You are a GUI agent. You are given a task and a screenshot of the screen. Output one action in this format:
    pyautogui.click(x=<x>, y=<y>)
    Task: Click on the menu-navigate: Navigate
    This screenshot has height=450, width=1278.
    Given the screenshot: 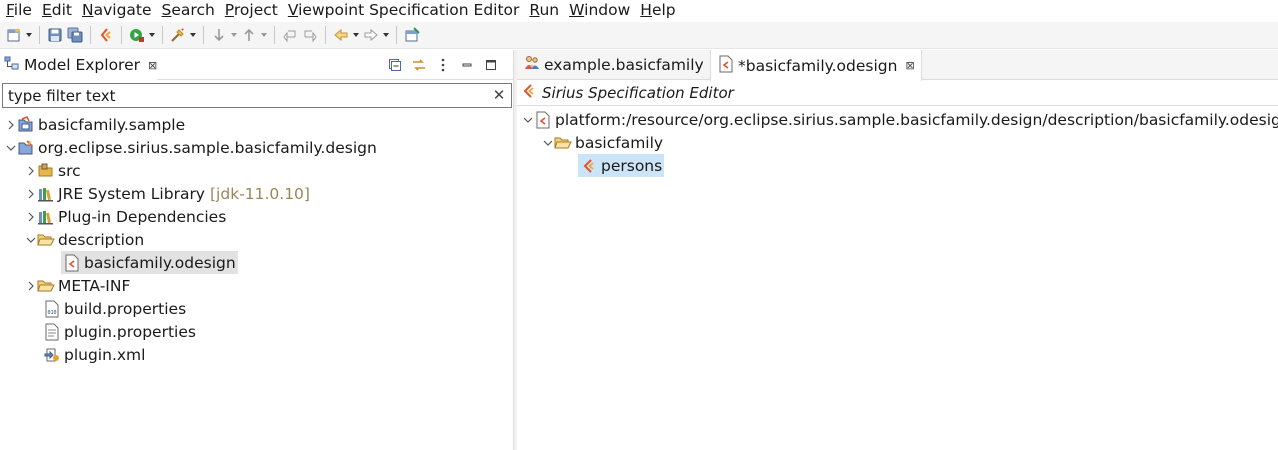 What is the action you would take?
    pyautogui.click(x=117, y=11)
    